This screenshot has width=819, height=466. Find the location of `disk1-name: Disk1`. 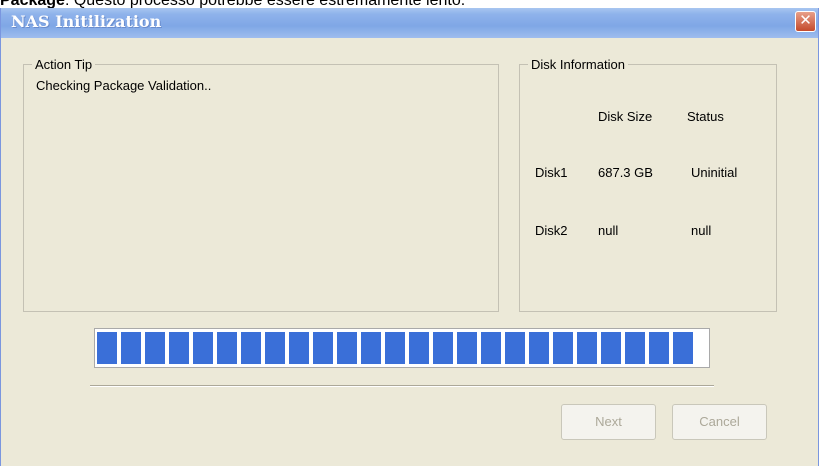

disk1-name: Disk1 is located at coordinates (551, 172).